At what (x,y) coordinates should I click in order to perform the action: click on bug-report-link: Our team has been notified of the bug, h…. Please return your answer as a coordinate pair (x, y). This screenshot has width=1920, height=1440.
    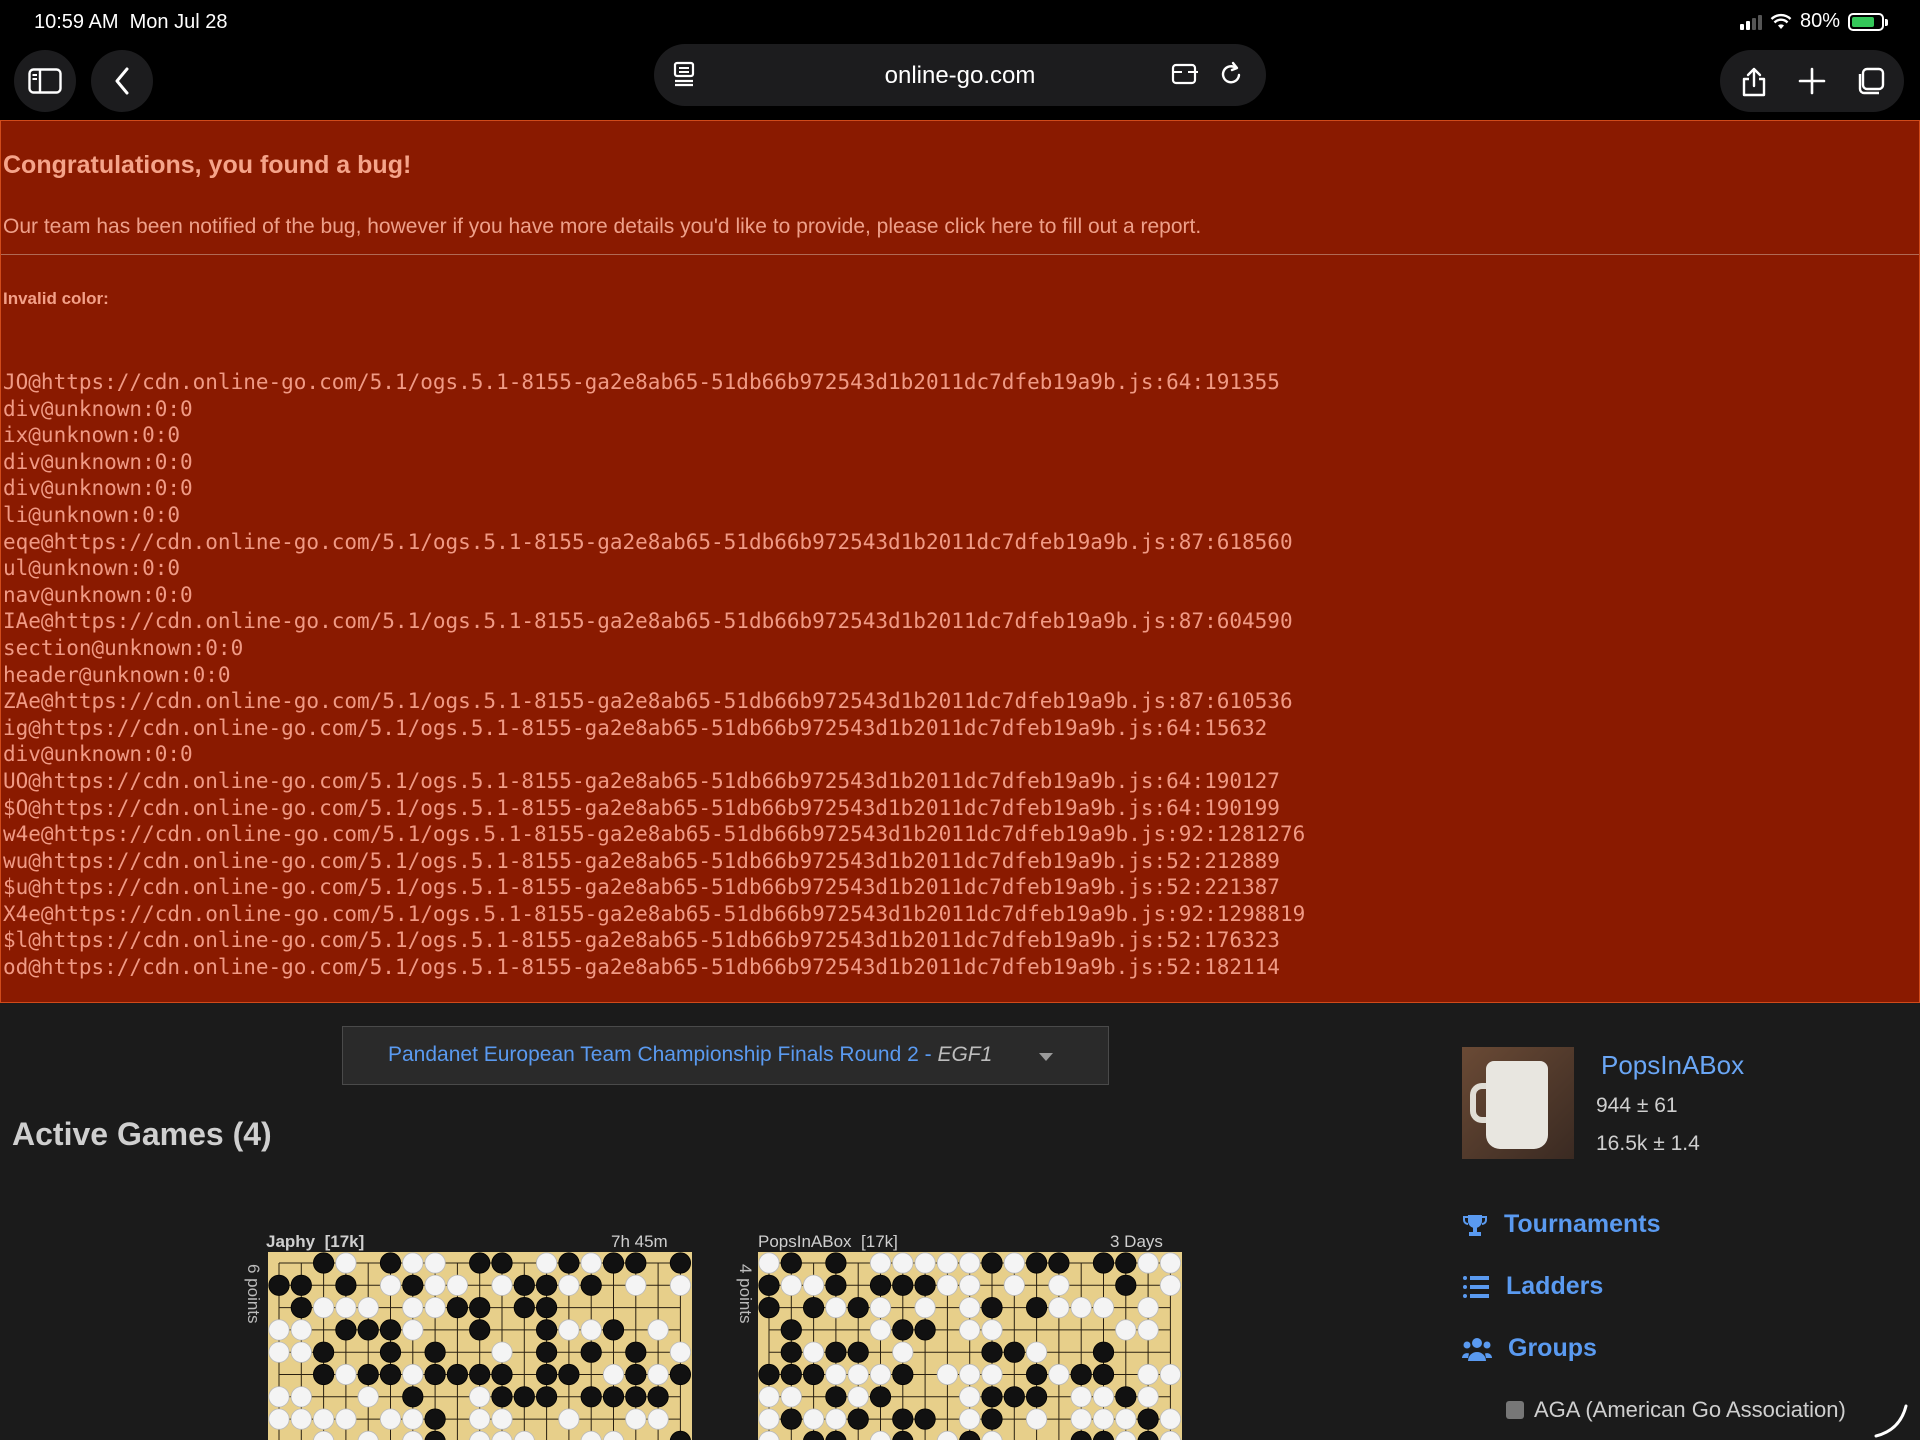
    Looking at the image, I should click on (602, 227).